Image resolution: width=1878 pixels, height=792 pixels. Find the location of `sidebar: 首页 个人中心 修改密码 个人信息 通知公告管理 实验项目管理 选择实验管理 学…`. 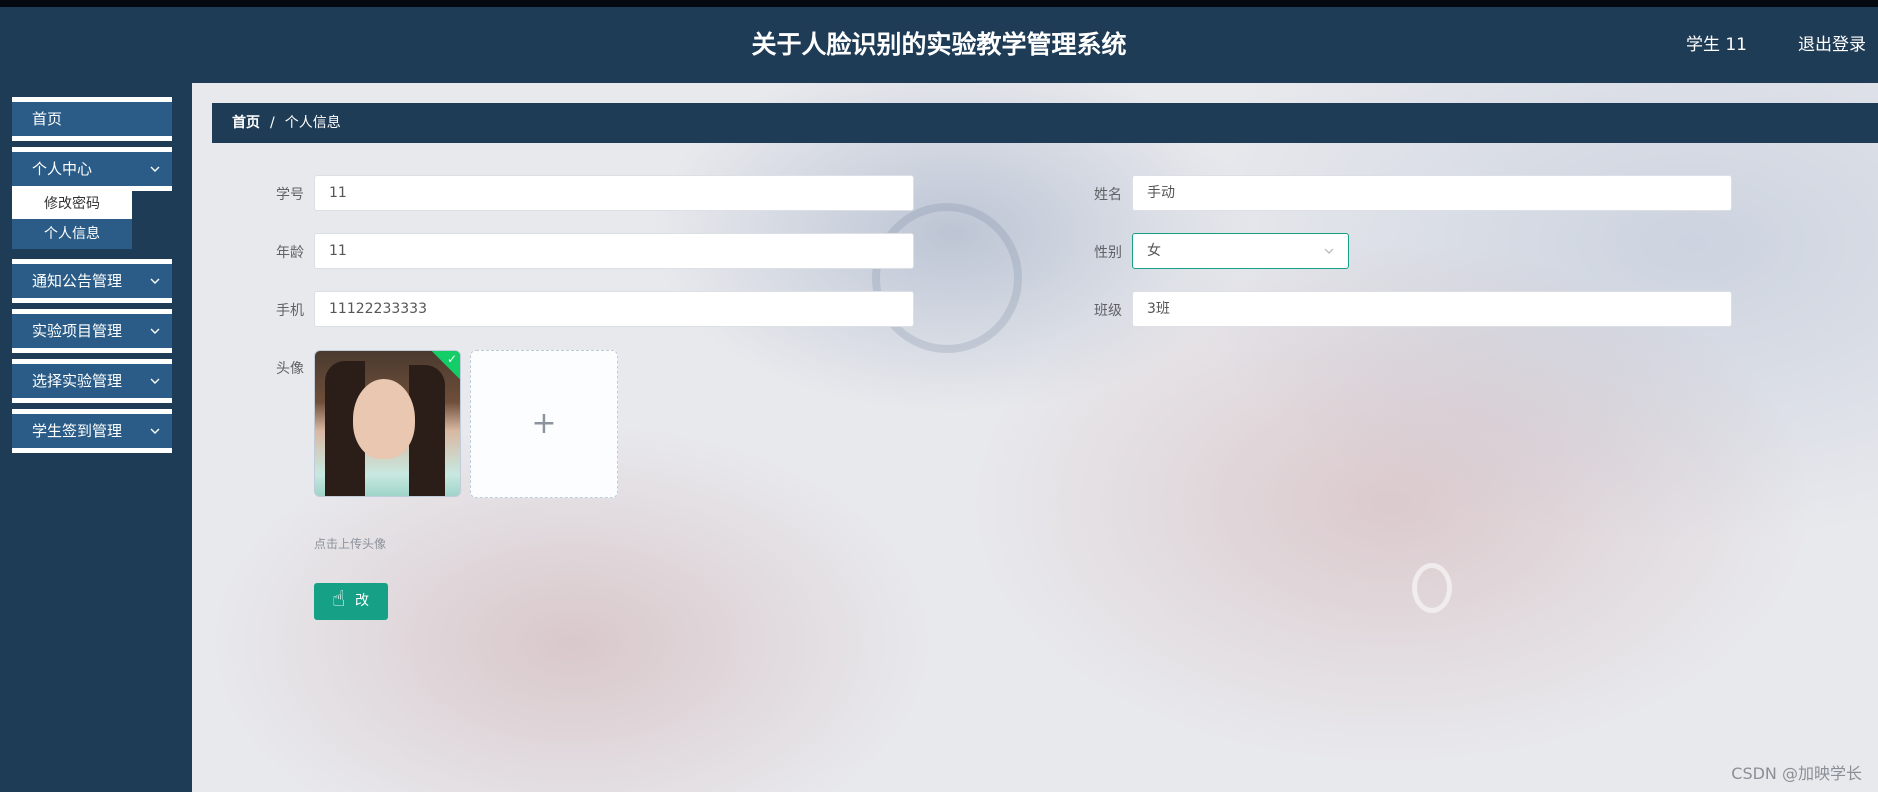

sidebar: 首页 个人中心 修改密码 个人信息 通知公告管理 实验项目管理 选择实验管理 学… is located at coordinates (96, 437).